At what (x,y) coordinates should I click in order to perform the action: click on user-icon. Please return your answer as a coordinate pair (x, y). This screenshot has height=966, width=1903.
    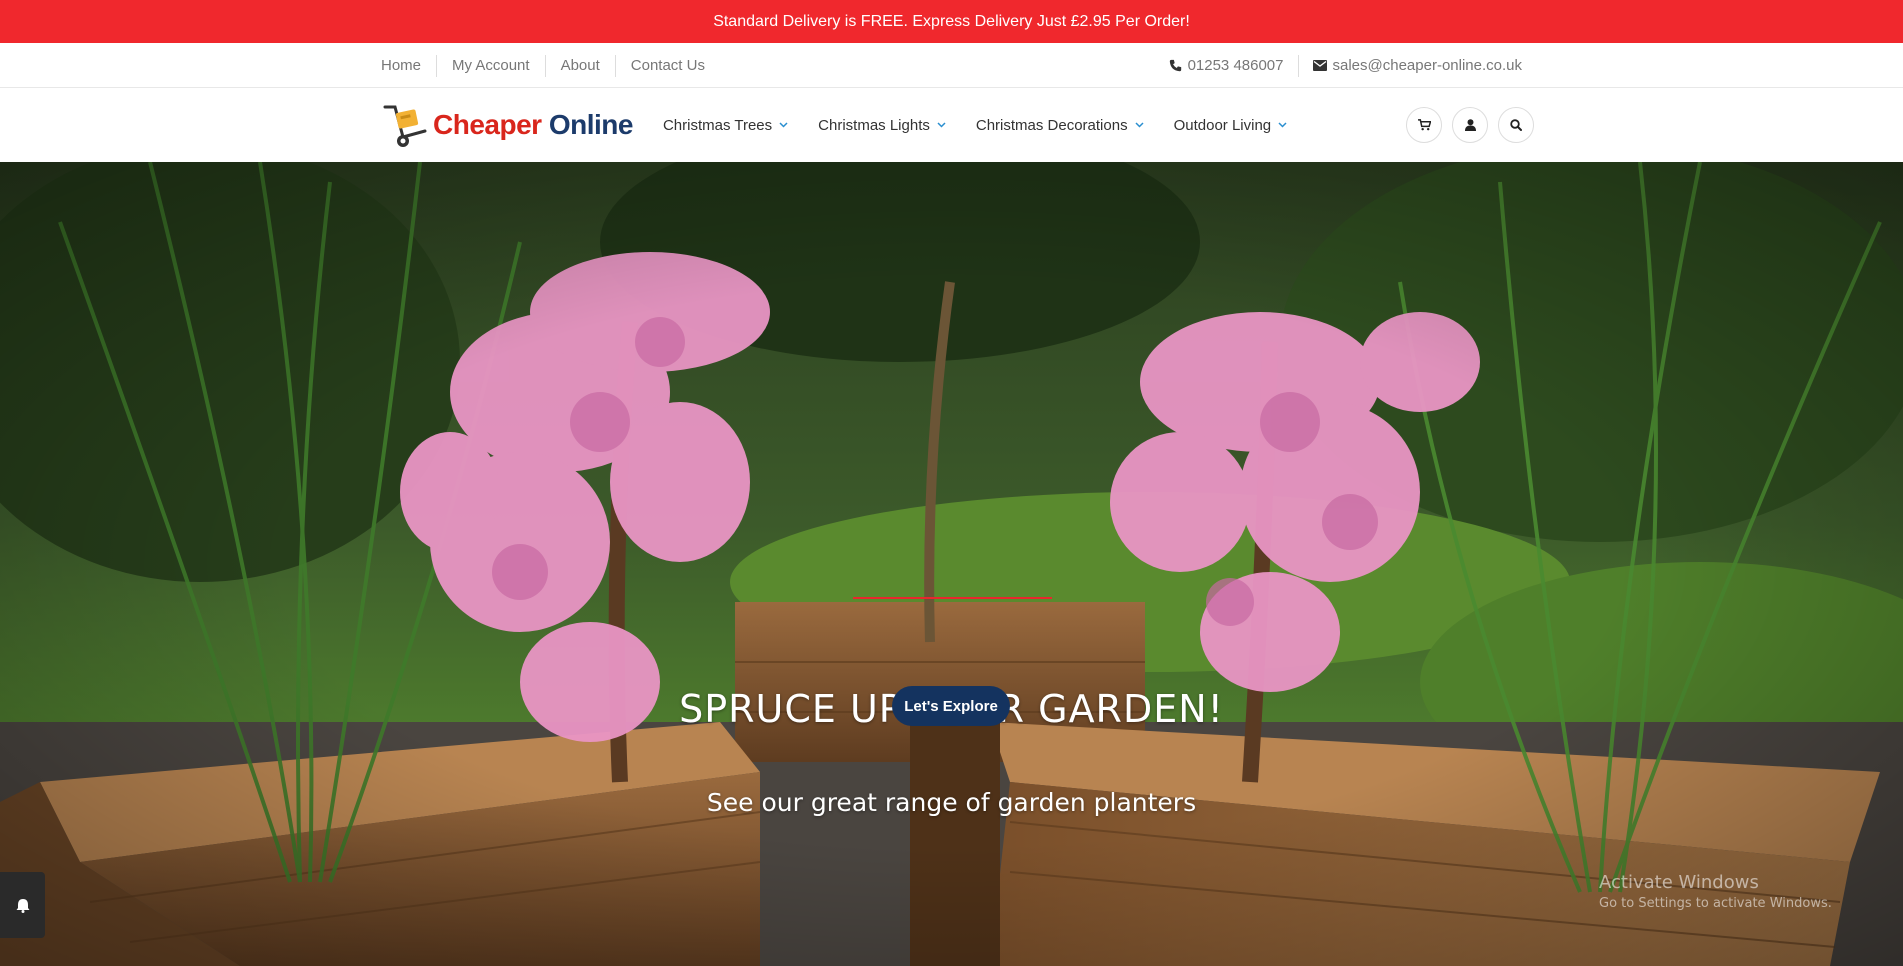
    Looking at the image, I should click on (1470, 125).